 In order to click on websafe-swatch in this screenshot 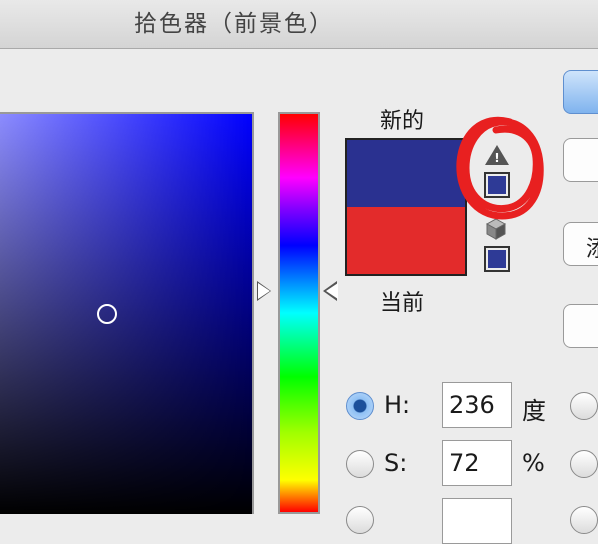, I will do `click(497, 259)`.